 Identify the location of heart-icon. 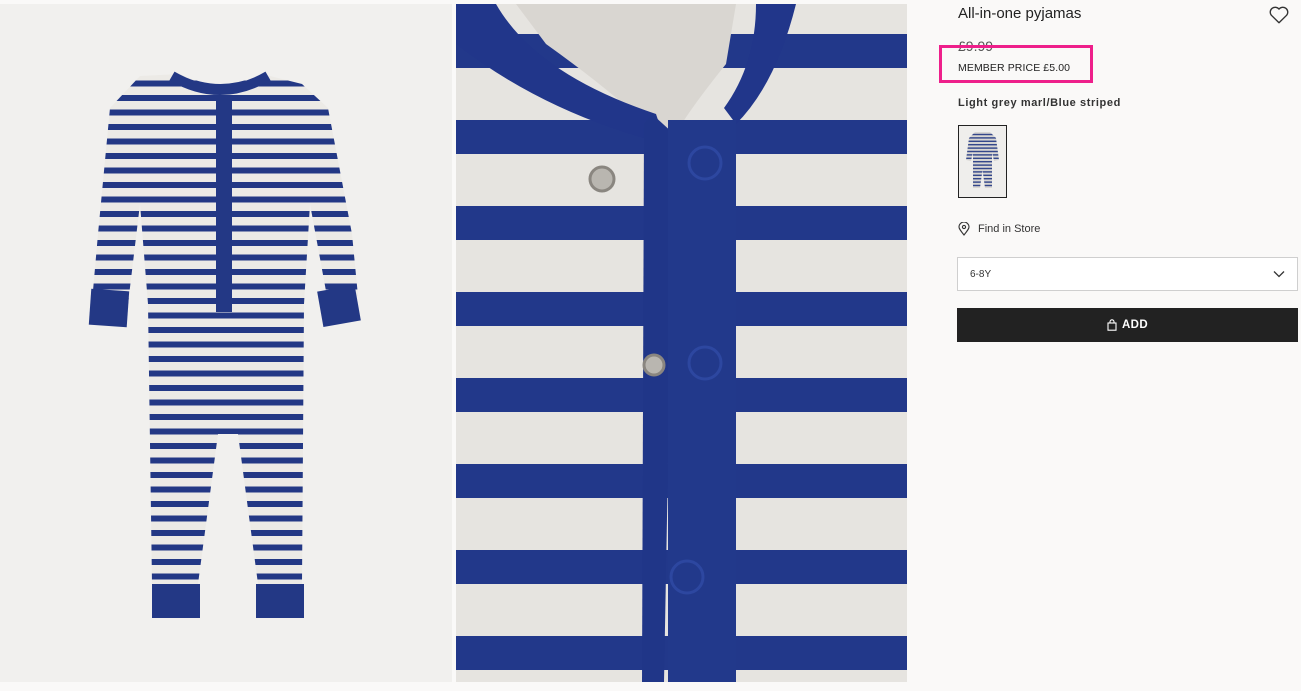
(1279, 15).